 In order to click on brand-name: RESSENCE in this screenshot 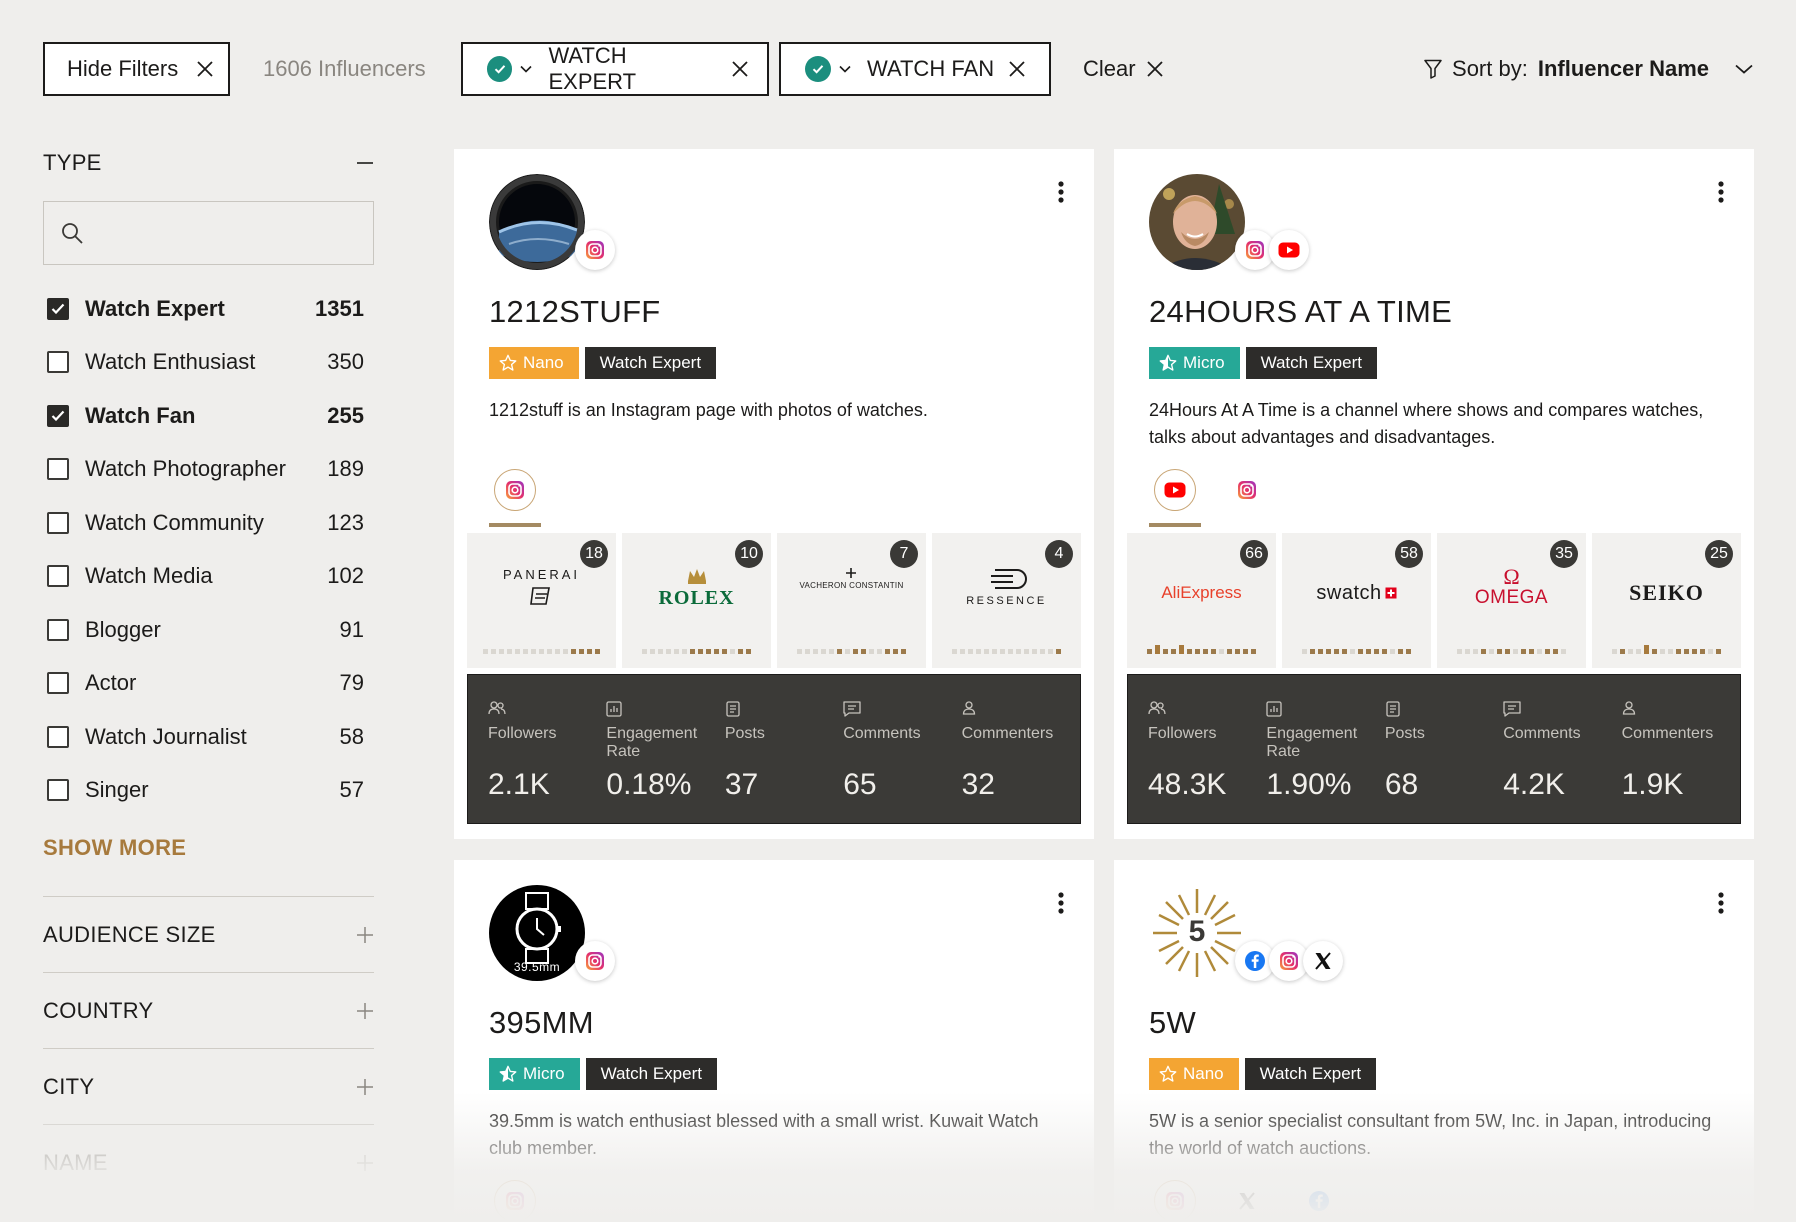, I will do `click(1006, 601)`.